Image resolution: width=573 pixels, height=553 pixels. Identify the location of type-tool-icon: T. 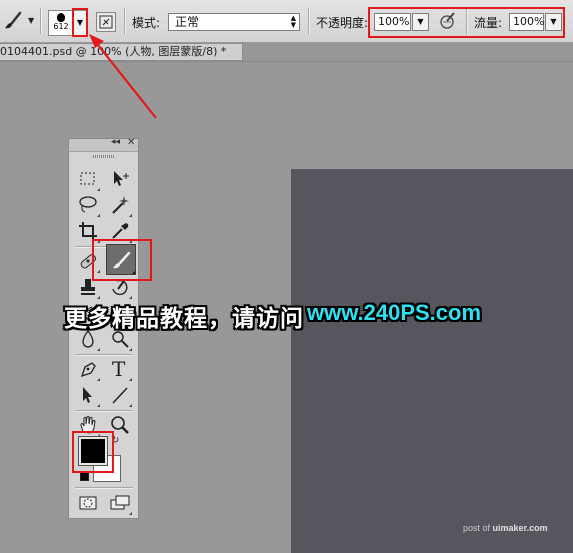
(120, 369).